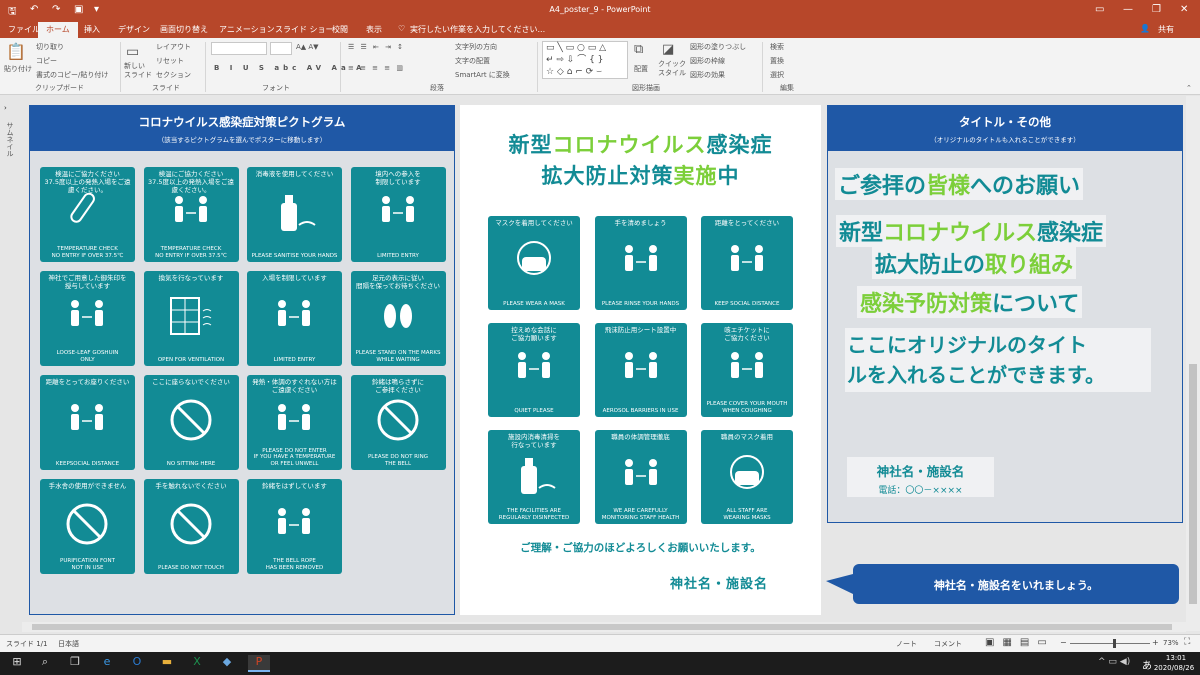  I want to click on tab-view: 表示, so click(374, 29).